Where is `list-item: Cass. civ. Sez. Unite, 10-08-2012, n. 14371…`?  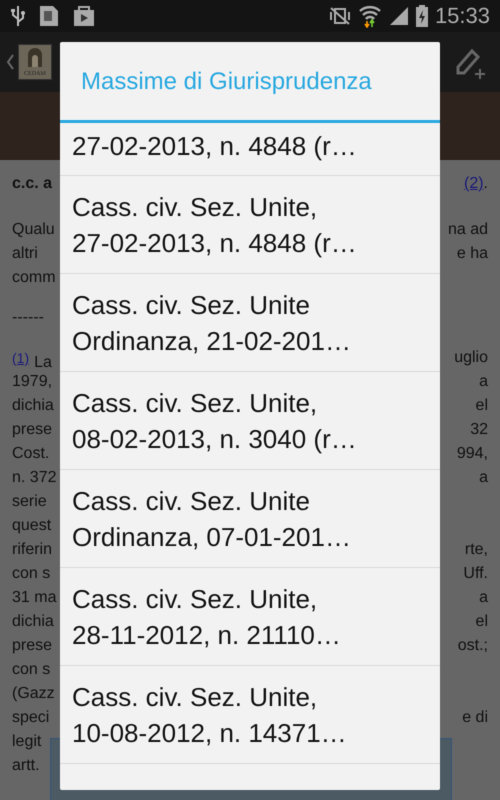
list-item: Cass. civ. Sez. Unite, 10-08-2012, n. 14371… is located at coordinates (250, 715).